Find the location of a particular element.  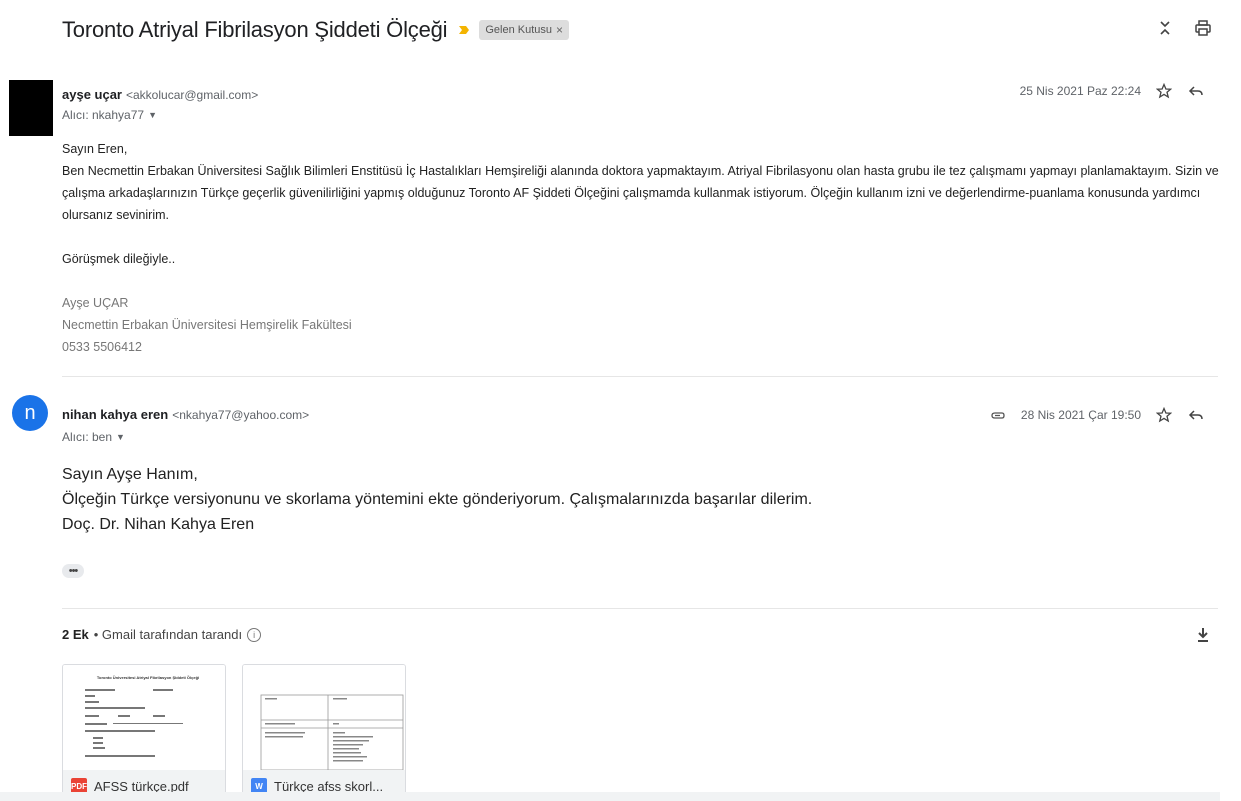

message-date: 25 Nis 2021 Paz 22:24 is located at coordinates (1080, 91).